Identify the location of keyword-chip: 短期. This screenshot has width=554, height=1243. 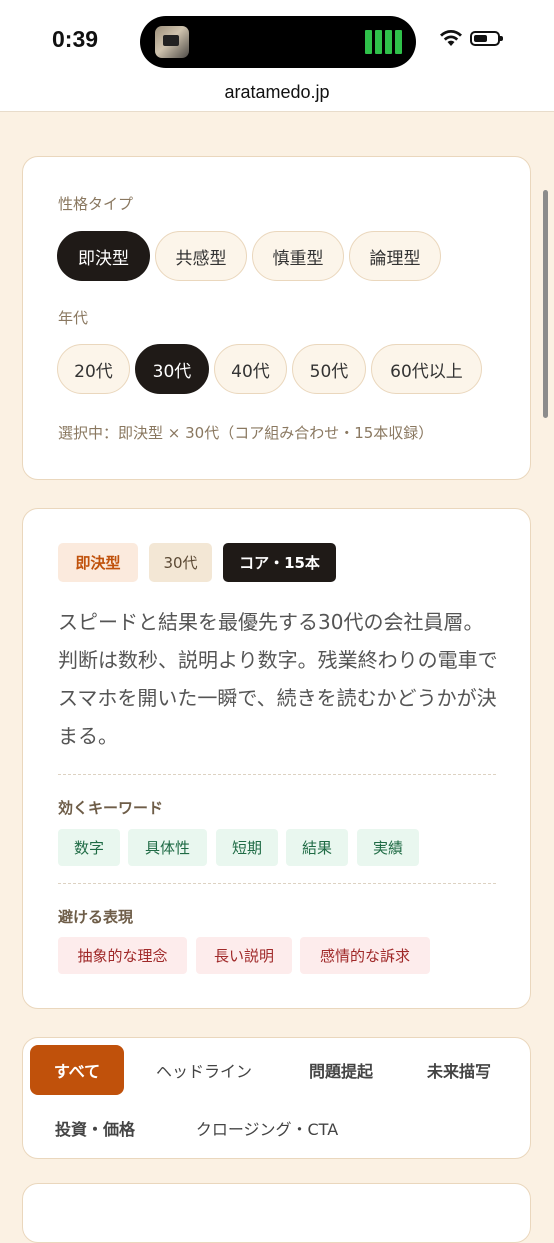
(247, 847).